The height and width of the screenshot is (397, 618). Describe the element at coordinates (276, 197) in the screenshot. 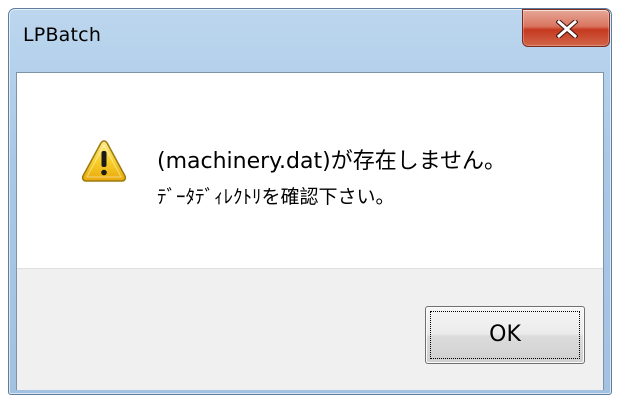

I see `message-line-2: ﾃﾞｰﾀﾃﾞｨﾚｸﾄﾘを確認下さい。` at that location.